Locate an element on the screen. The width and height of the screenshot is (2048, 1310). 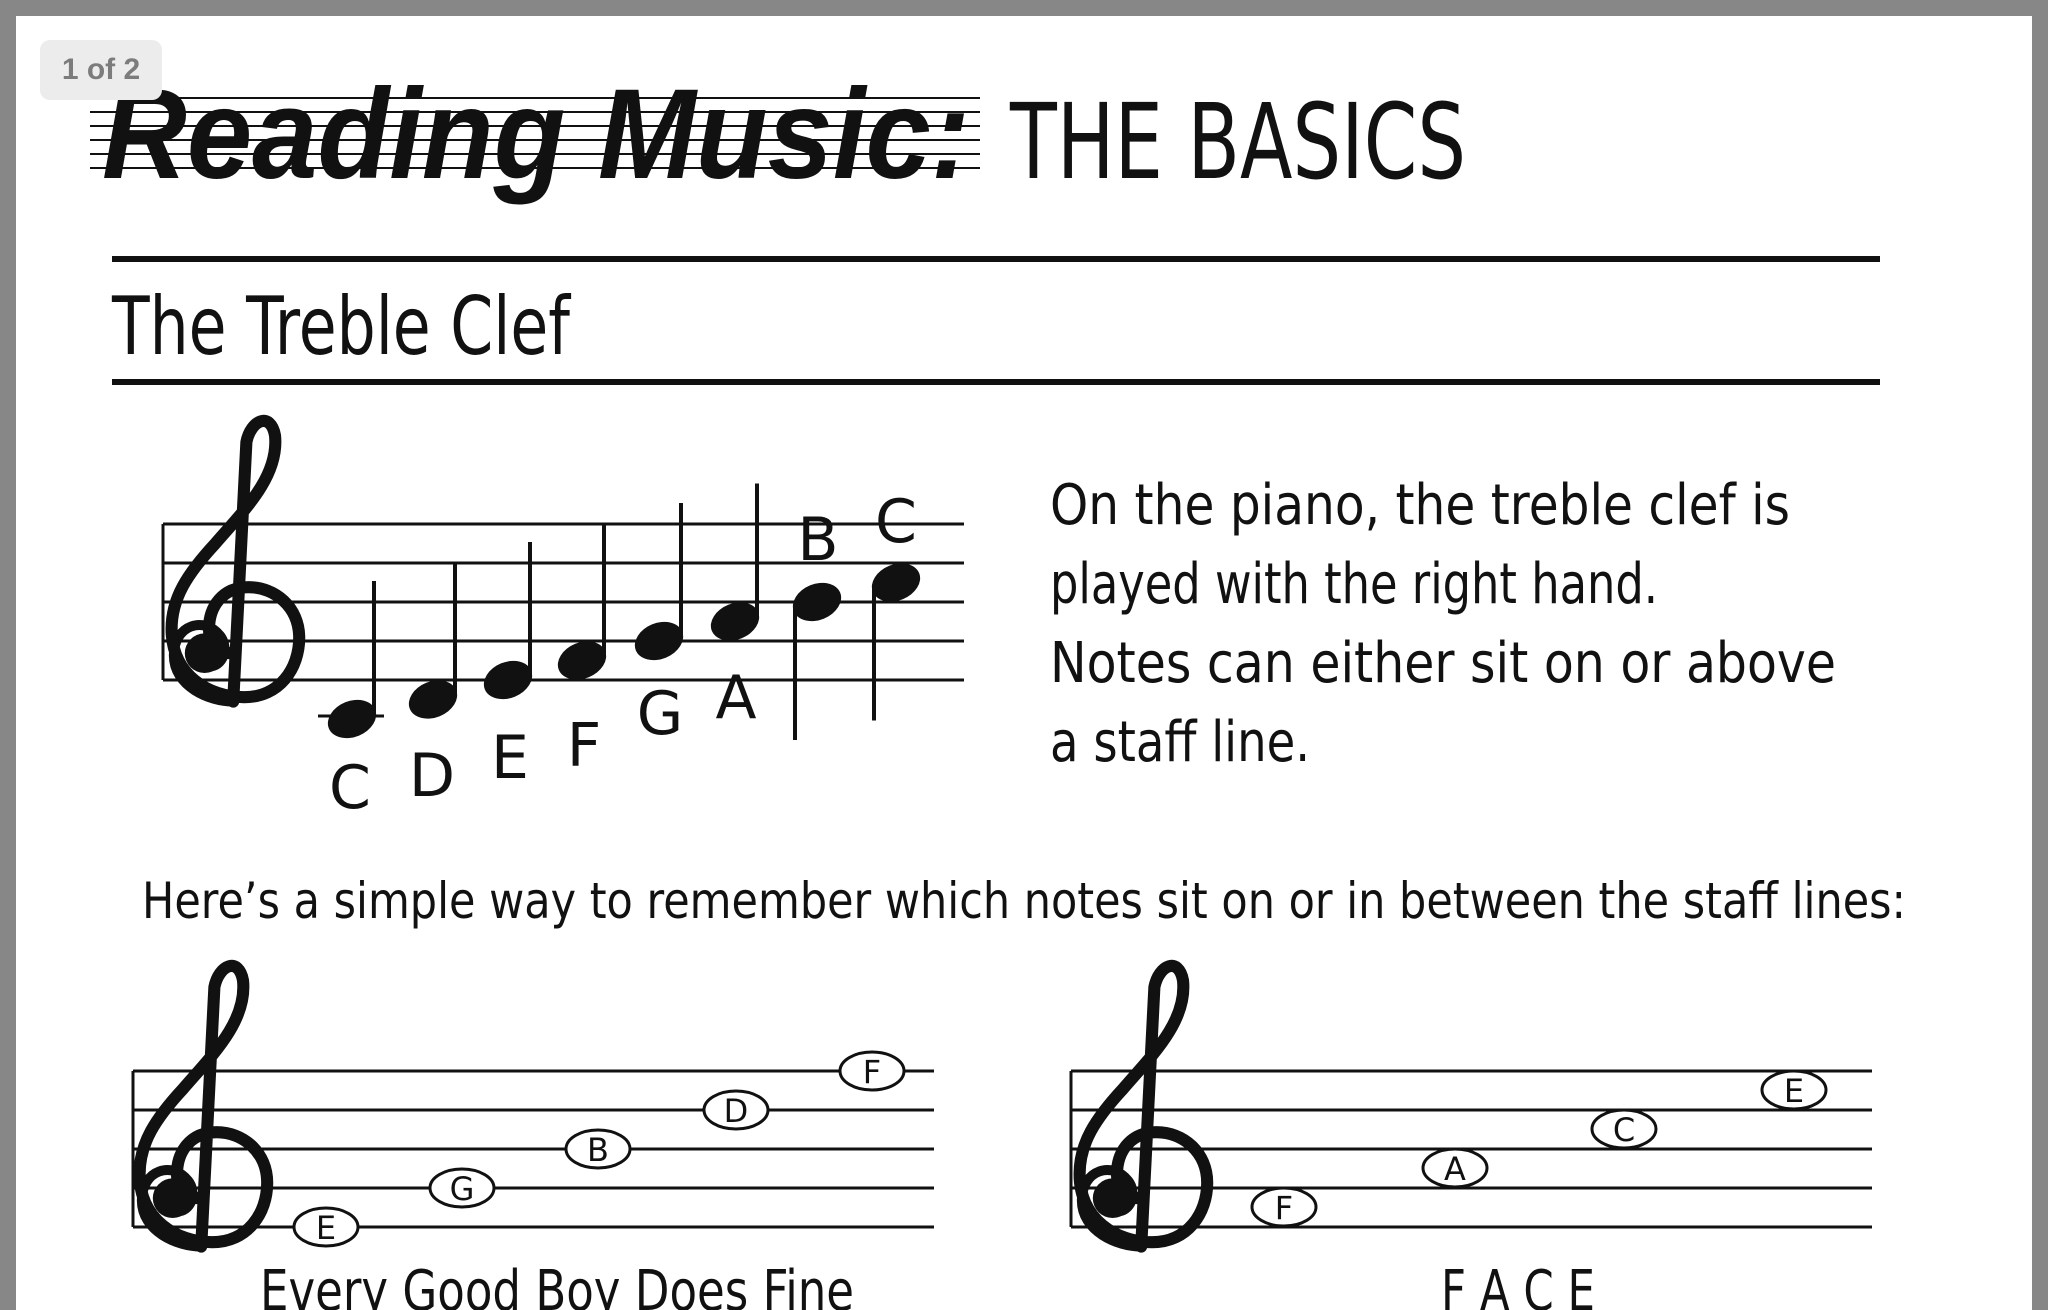
spaces-note-e: E is located at coordinates (1794, 1090).